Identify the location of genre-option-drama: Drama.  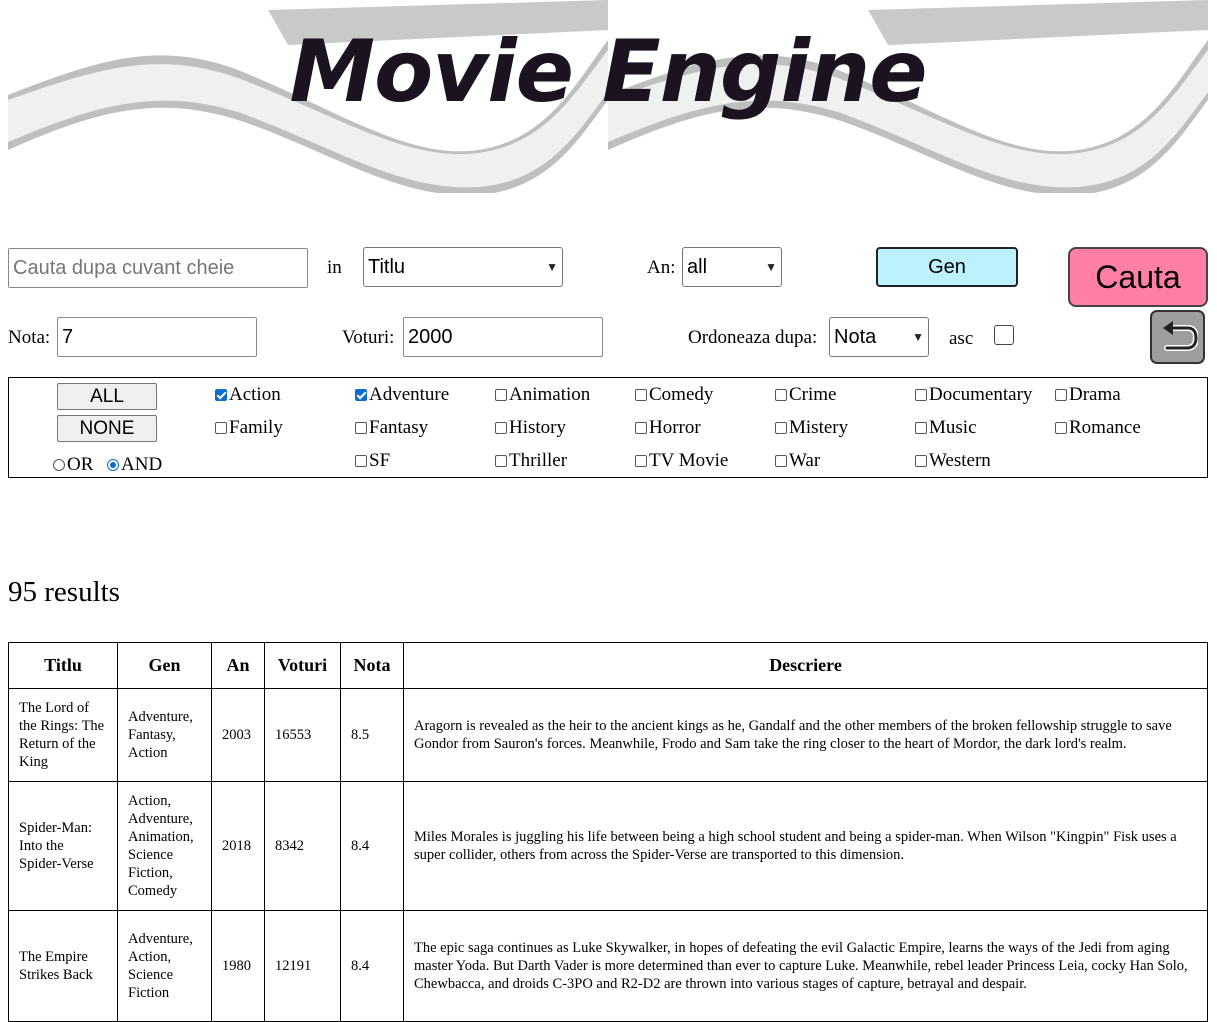
(1088, 395).